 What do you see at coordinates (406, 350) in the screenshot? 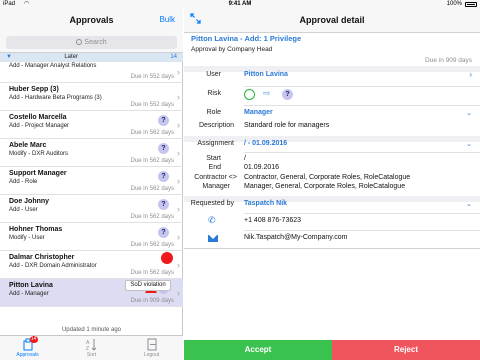
I see `reject-button: Reject` at bounding box center [406, 350].